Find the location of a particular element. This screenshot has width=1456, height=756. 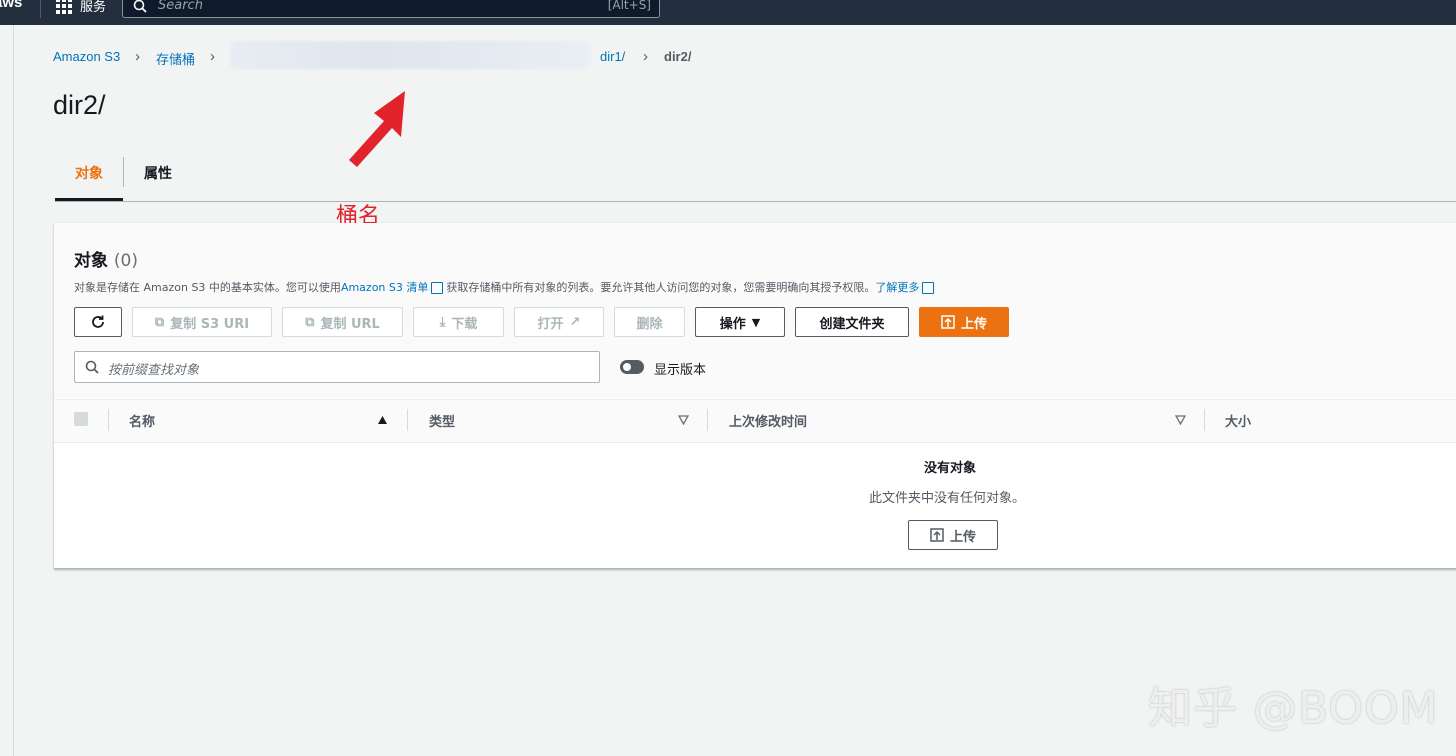

open-label: 打开 is located at coordinates (550, 324).